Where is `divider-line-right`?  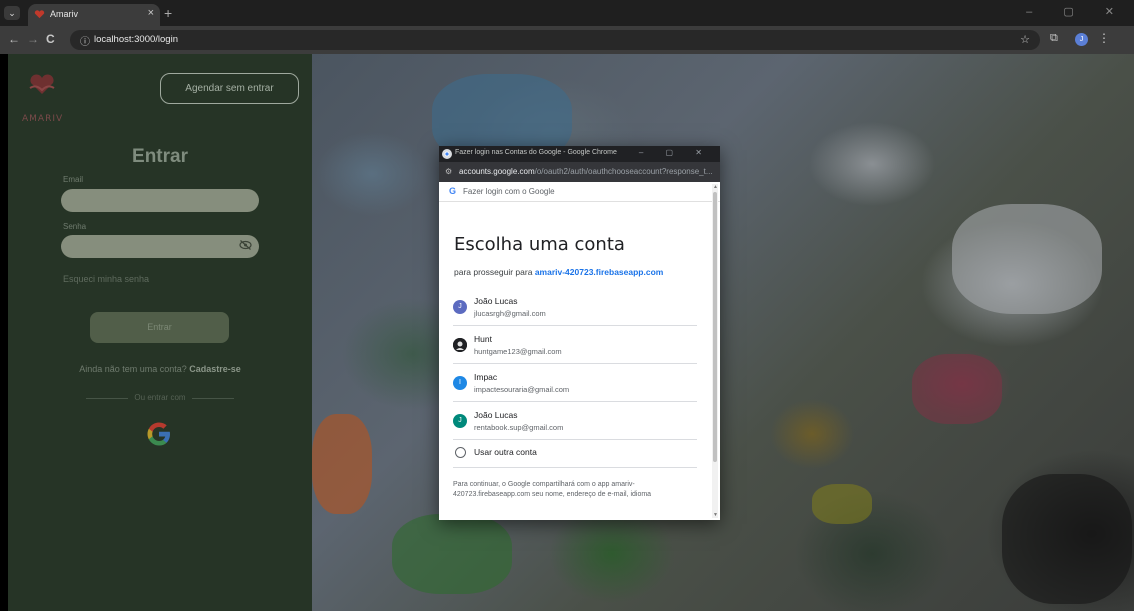 divider-line-right is located at coordinates (213, 398).